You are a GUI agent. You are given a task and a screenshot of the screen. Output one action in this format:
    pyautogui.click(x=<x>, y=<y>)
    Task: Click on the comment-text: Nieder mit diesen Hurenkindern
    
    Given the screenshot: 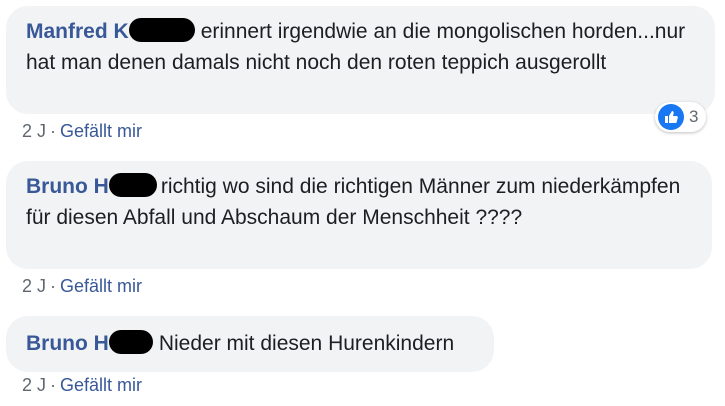 What is the action you would take?
    pyautogui.click(x=306, y=343)
    